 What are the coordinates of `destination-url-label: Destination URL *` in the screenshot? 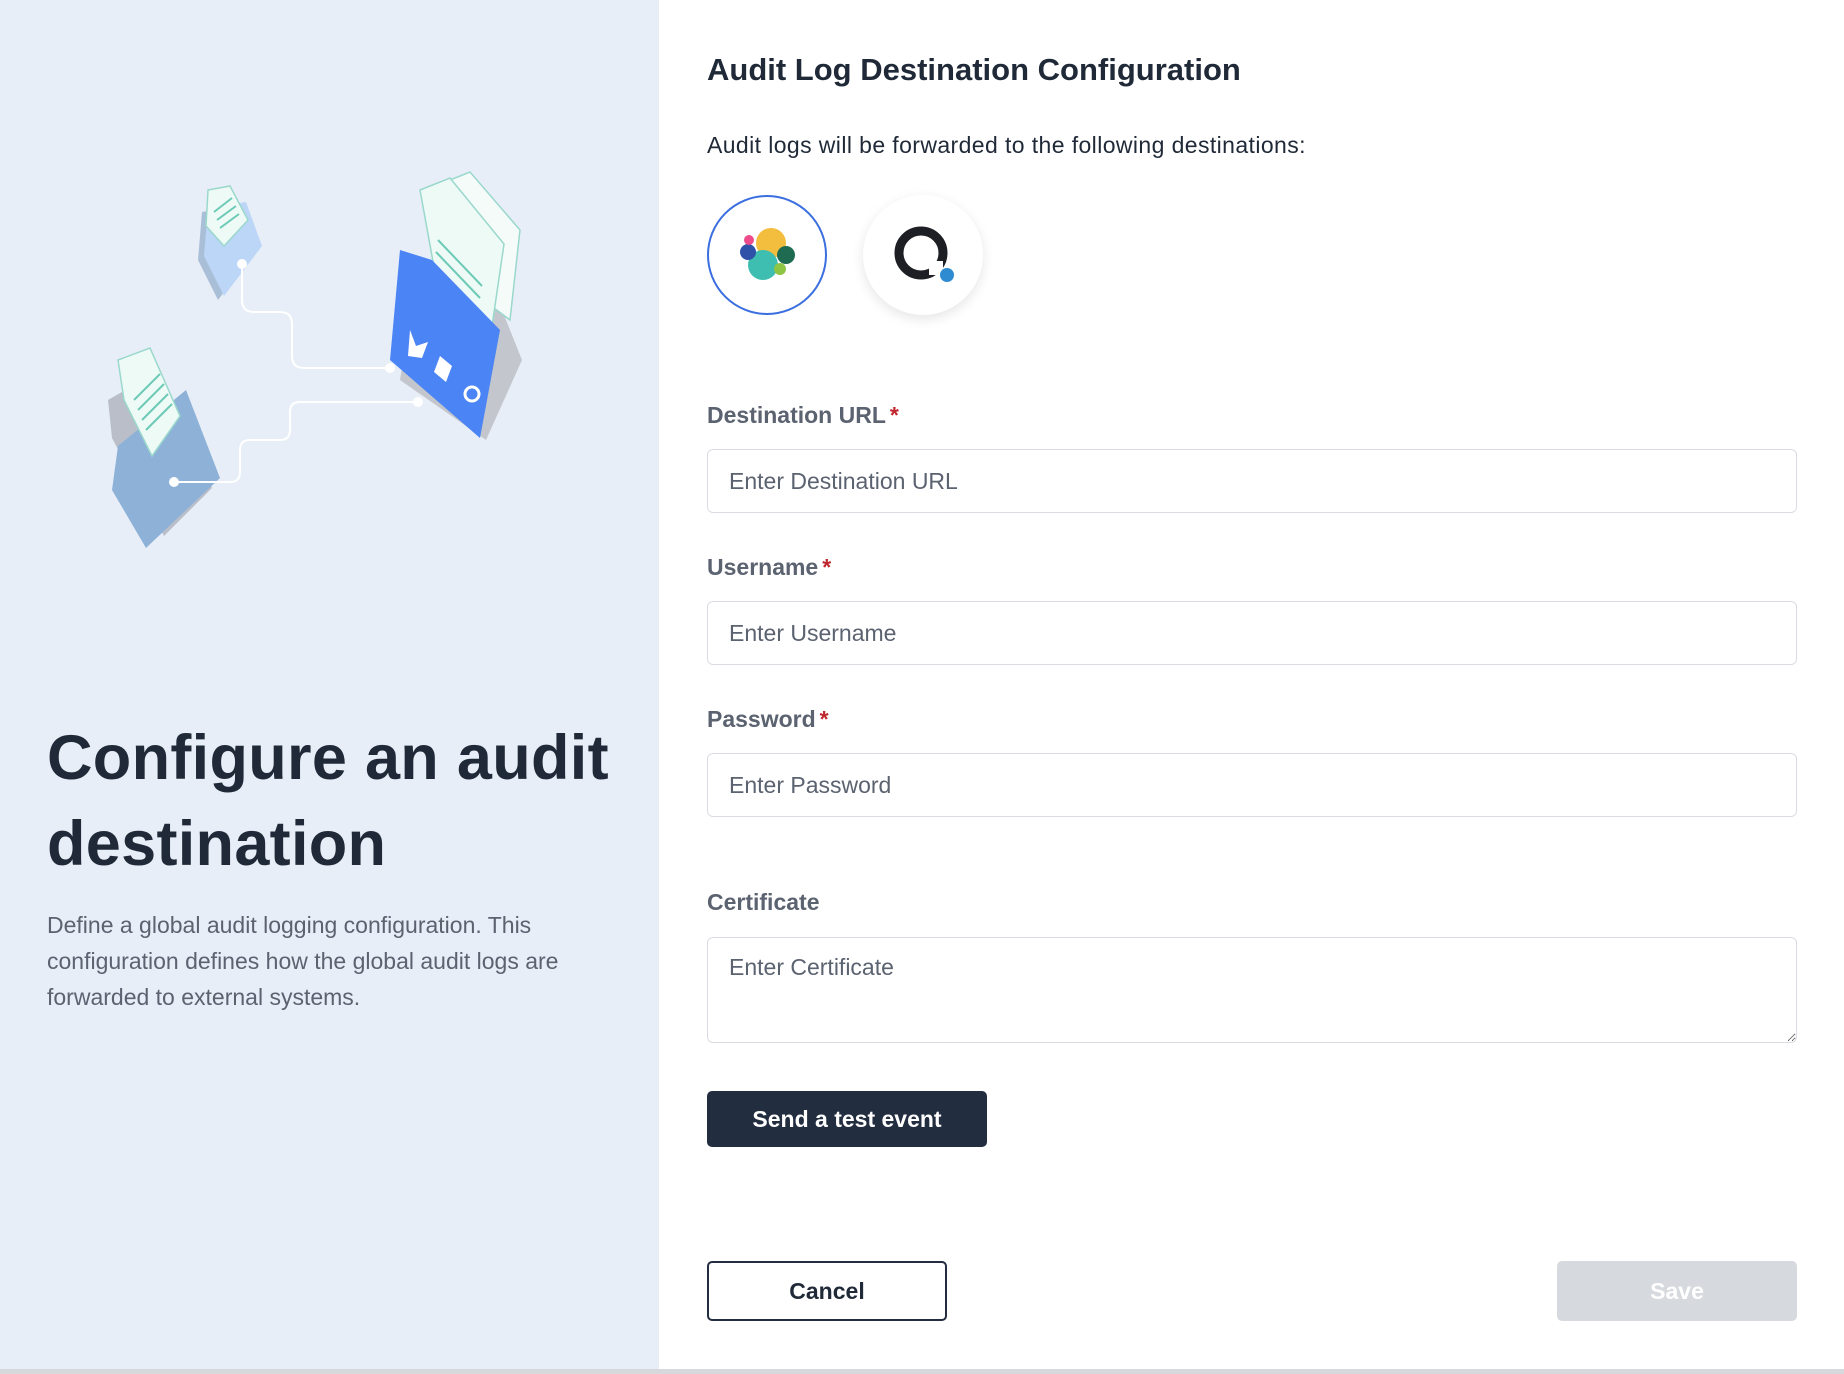 It's located at (803, 415).